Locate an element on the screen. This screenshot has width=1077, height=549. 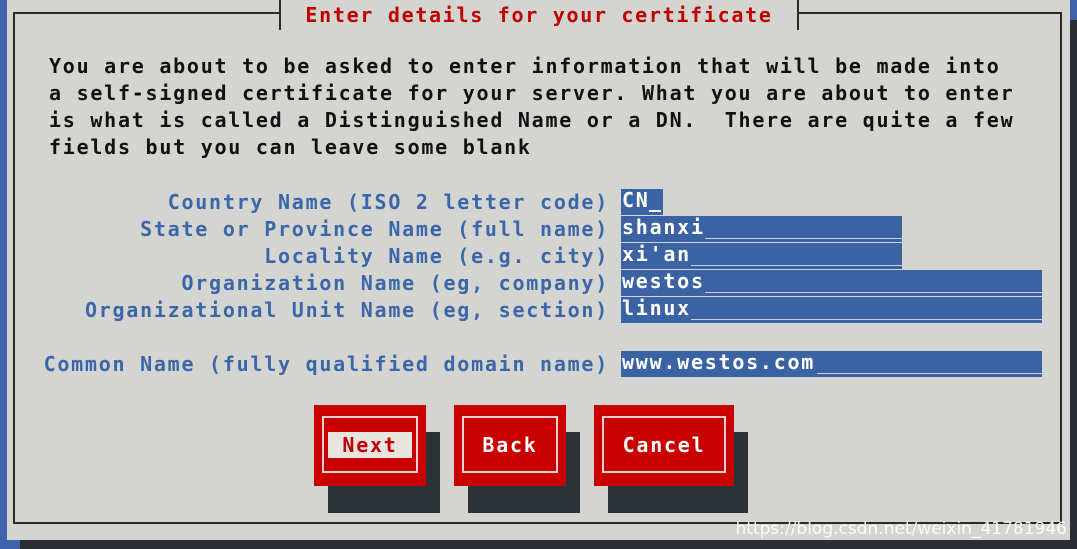
unit-field: linux is located at coordinates (831, 310).